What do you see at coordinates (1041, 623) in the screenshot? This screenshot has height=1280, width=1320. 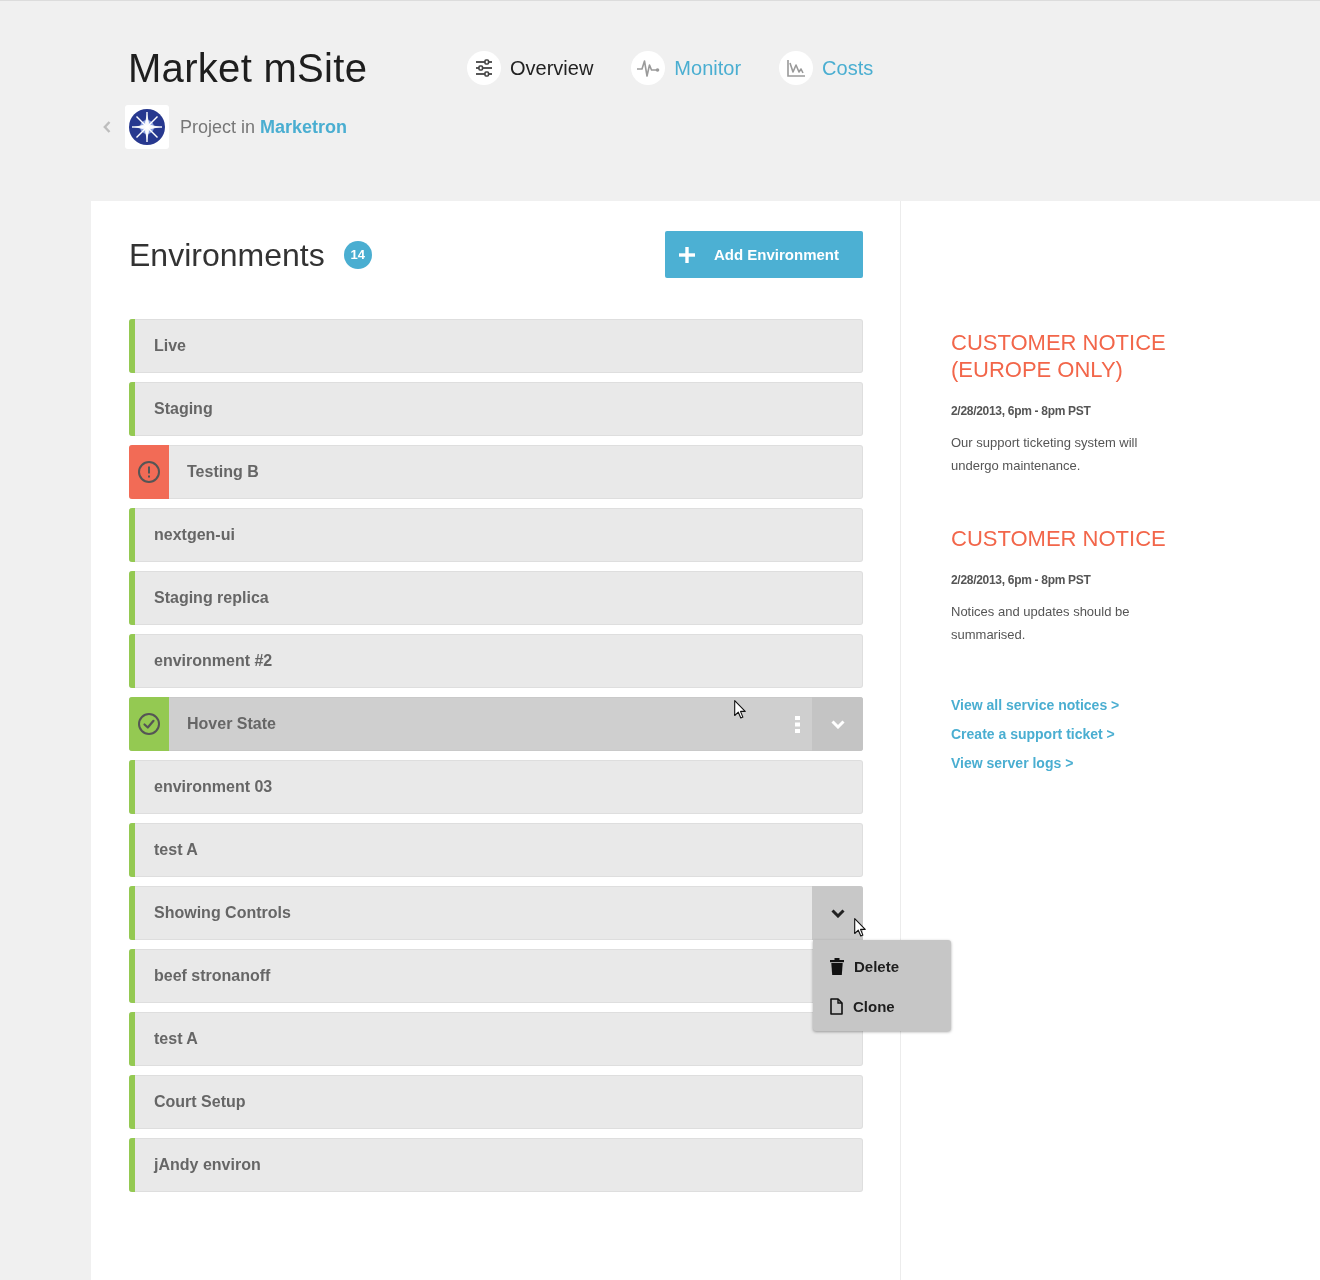 I see `notice-text: Notices and updates should be summarised.` at bounding box center [1041, 623].